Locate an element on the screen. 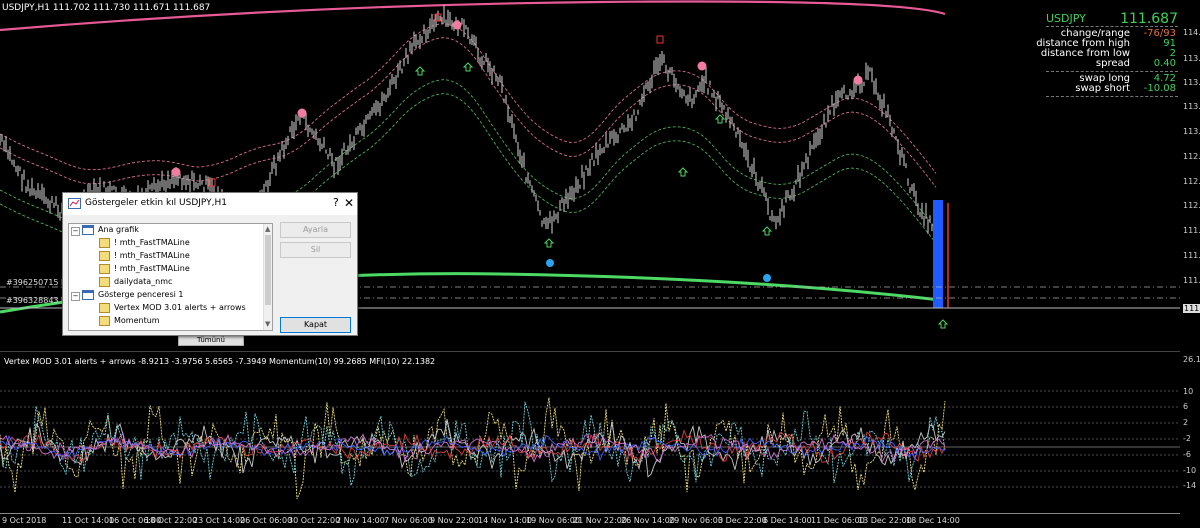 This screenshot has width=1200, height=528. tree-group-main: Ana grafik is located at coordinates (118, 229).